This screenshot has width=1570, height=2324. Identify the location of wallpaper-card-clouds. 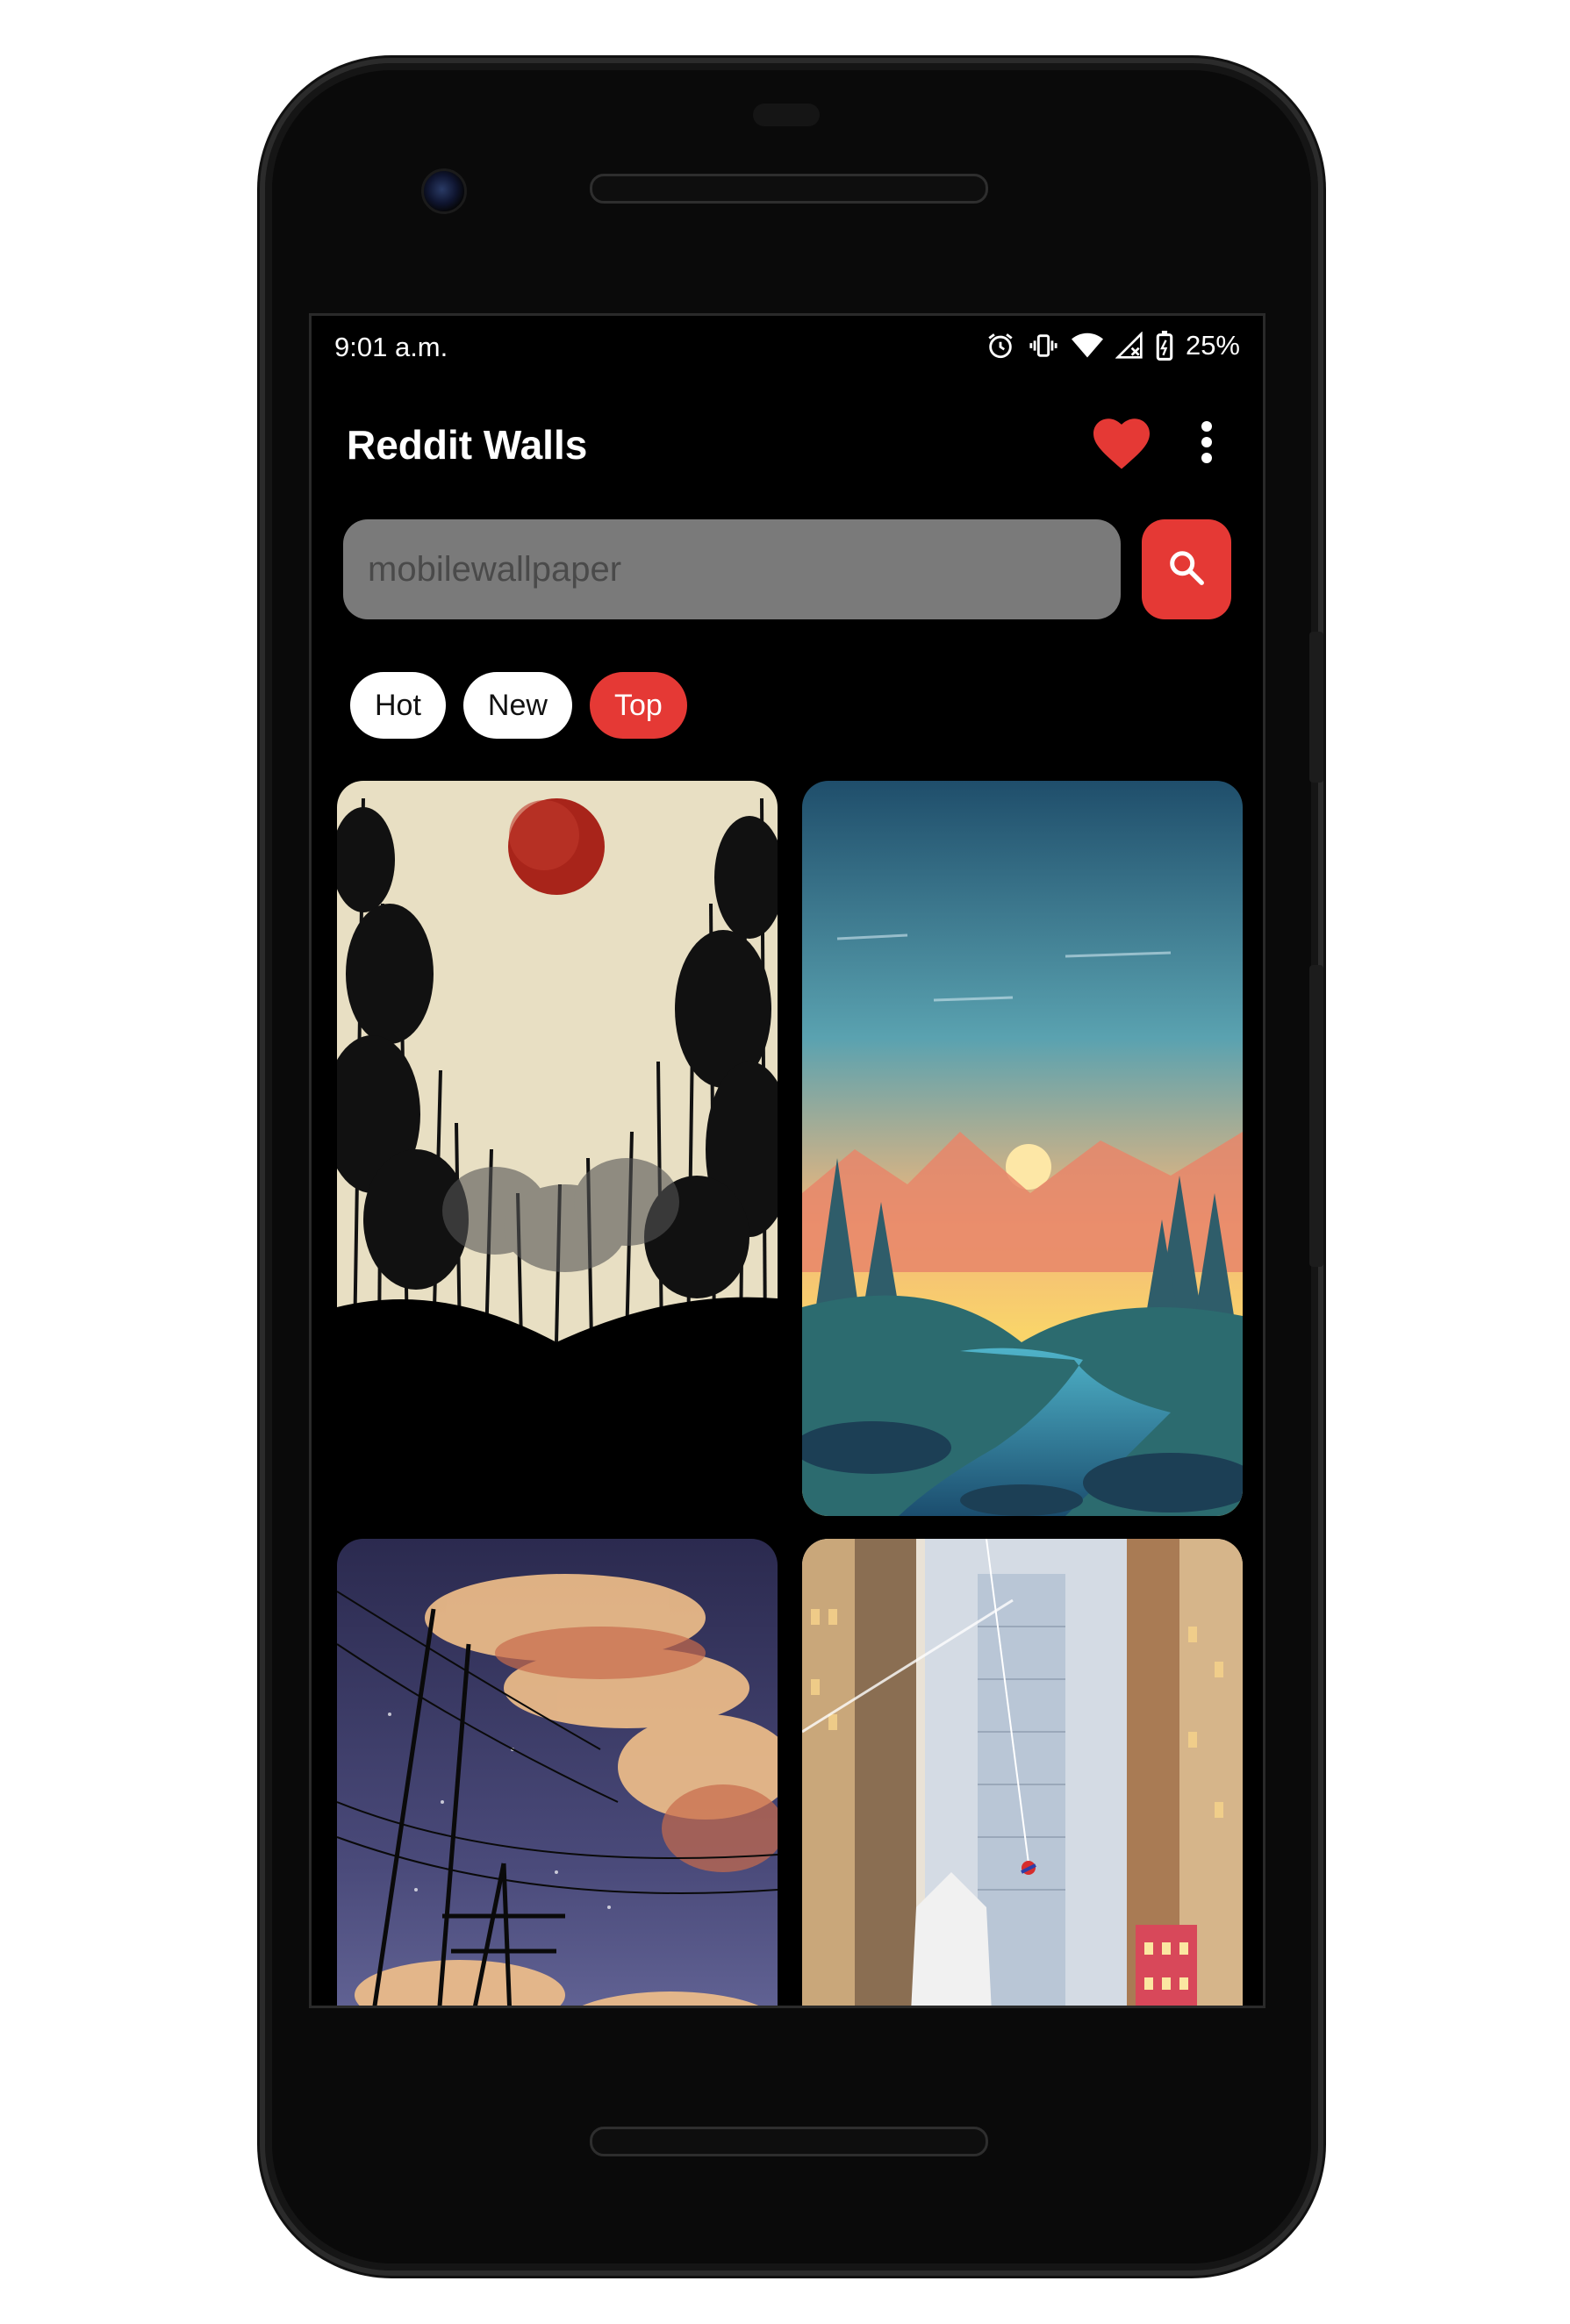
(557, 1772).